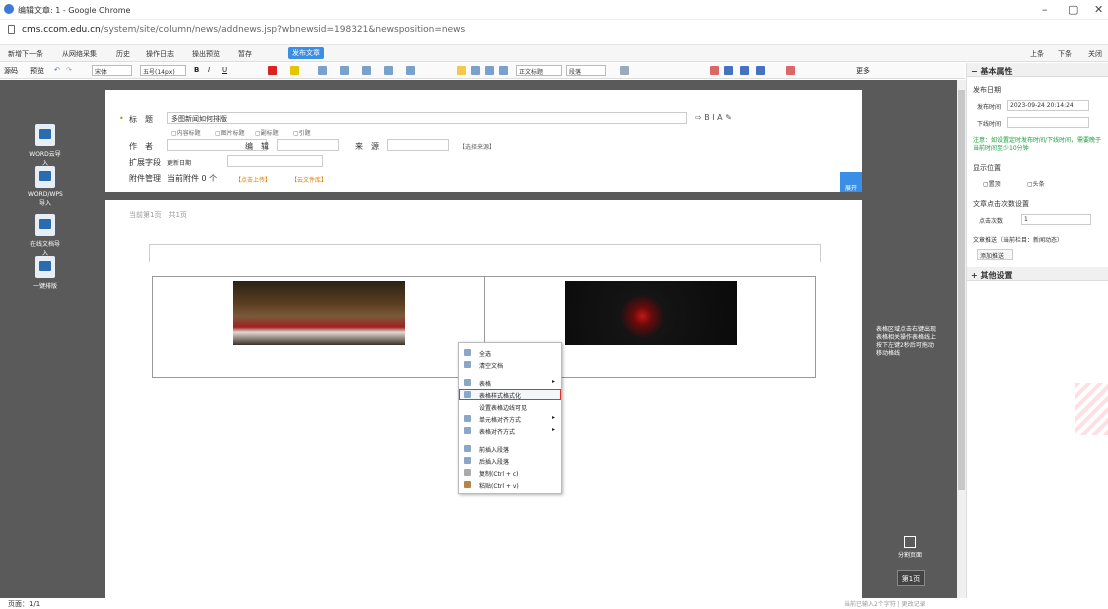  What do you see at coordinates (319, 313) in the screenshot?
I see `concert-photo-left` at bounding box center [319, 313].